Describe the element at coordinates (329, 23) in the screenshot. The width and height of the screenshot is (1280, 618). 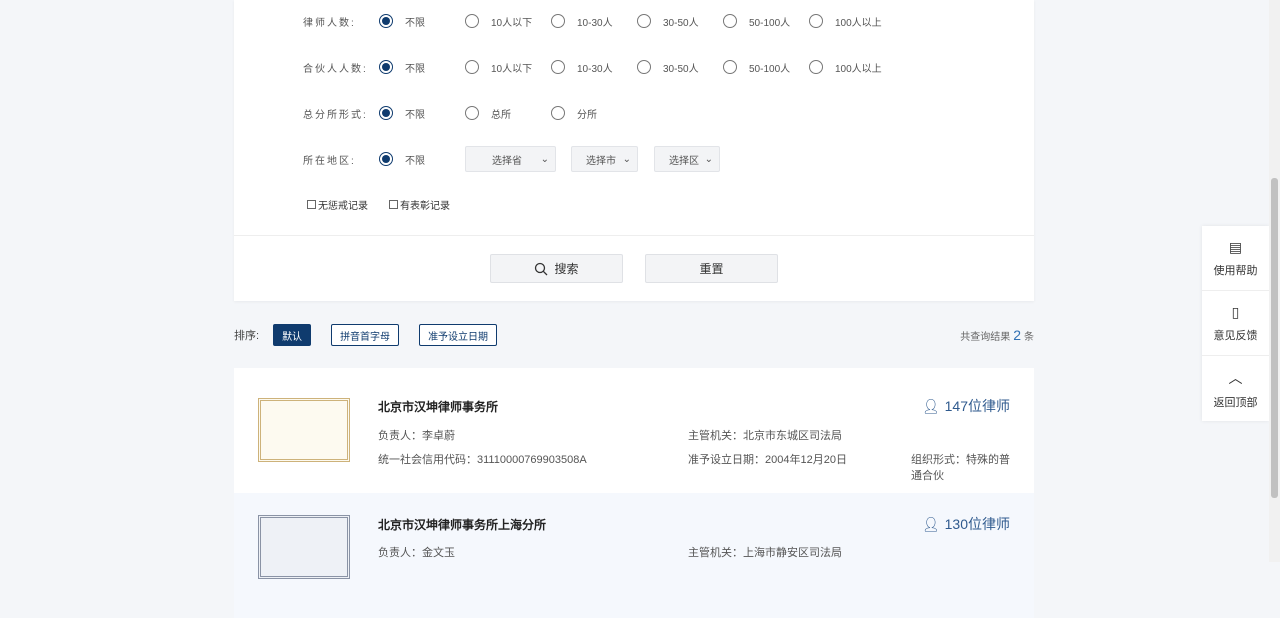
I see `filter-label: 律师人数:` at that location.